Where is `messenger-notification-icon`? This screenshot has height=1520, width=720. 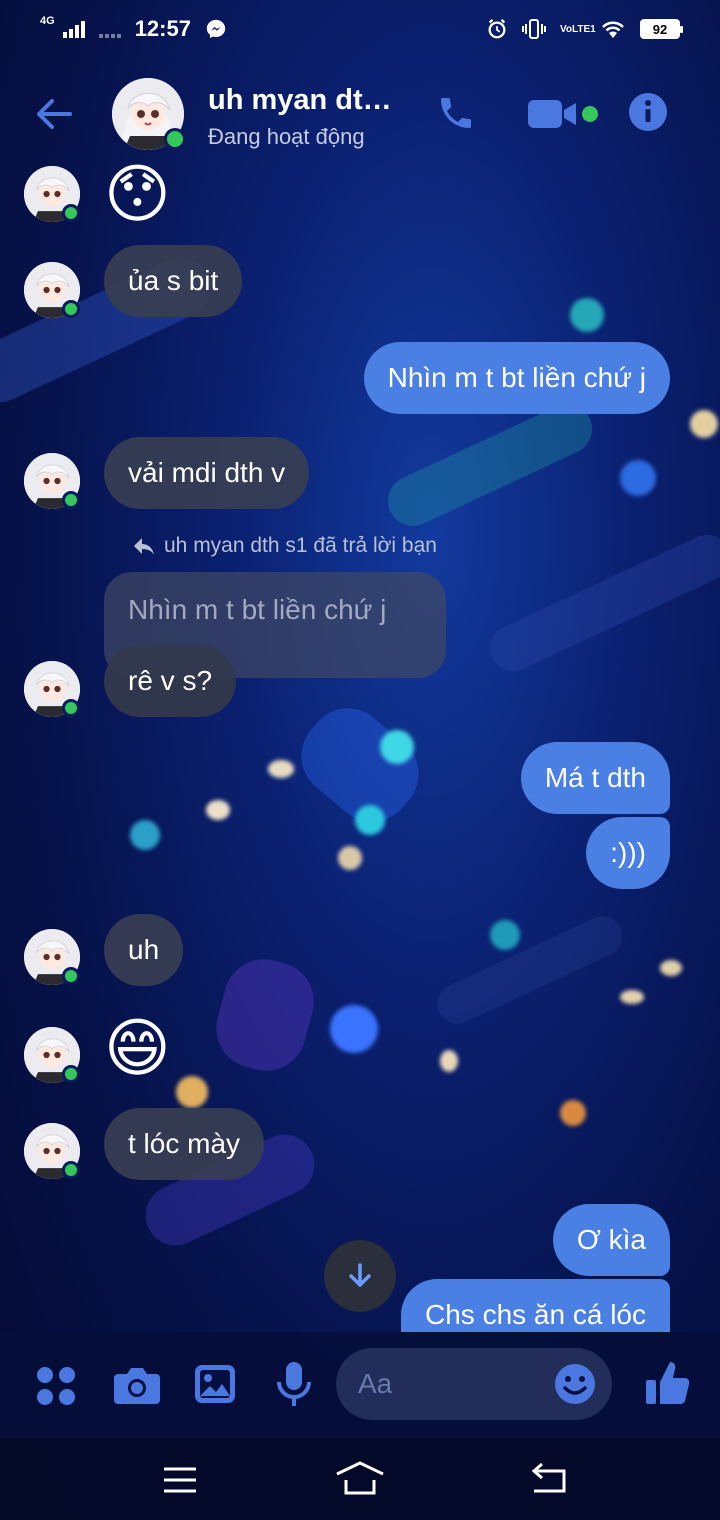
messenger-notification-icon is located at coordinates (216, 29).